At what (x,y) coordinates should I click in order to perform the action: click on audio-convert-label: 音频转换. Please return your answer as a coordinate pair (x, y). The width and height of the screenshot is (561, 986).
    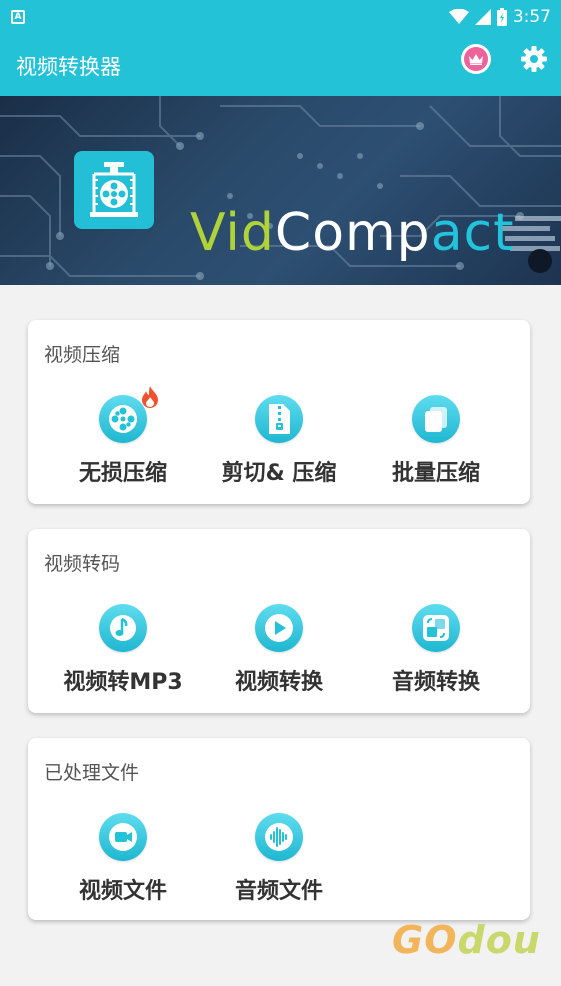
    Looking at the image, I should click on (435, 682).